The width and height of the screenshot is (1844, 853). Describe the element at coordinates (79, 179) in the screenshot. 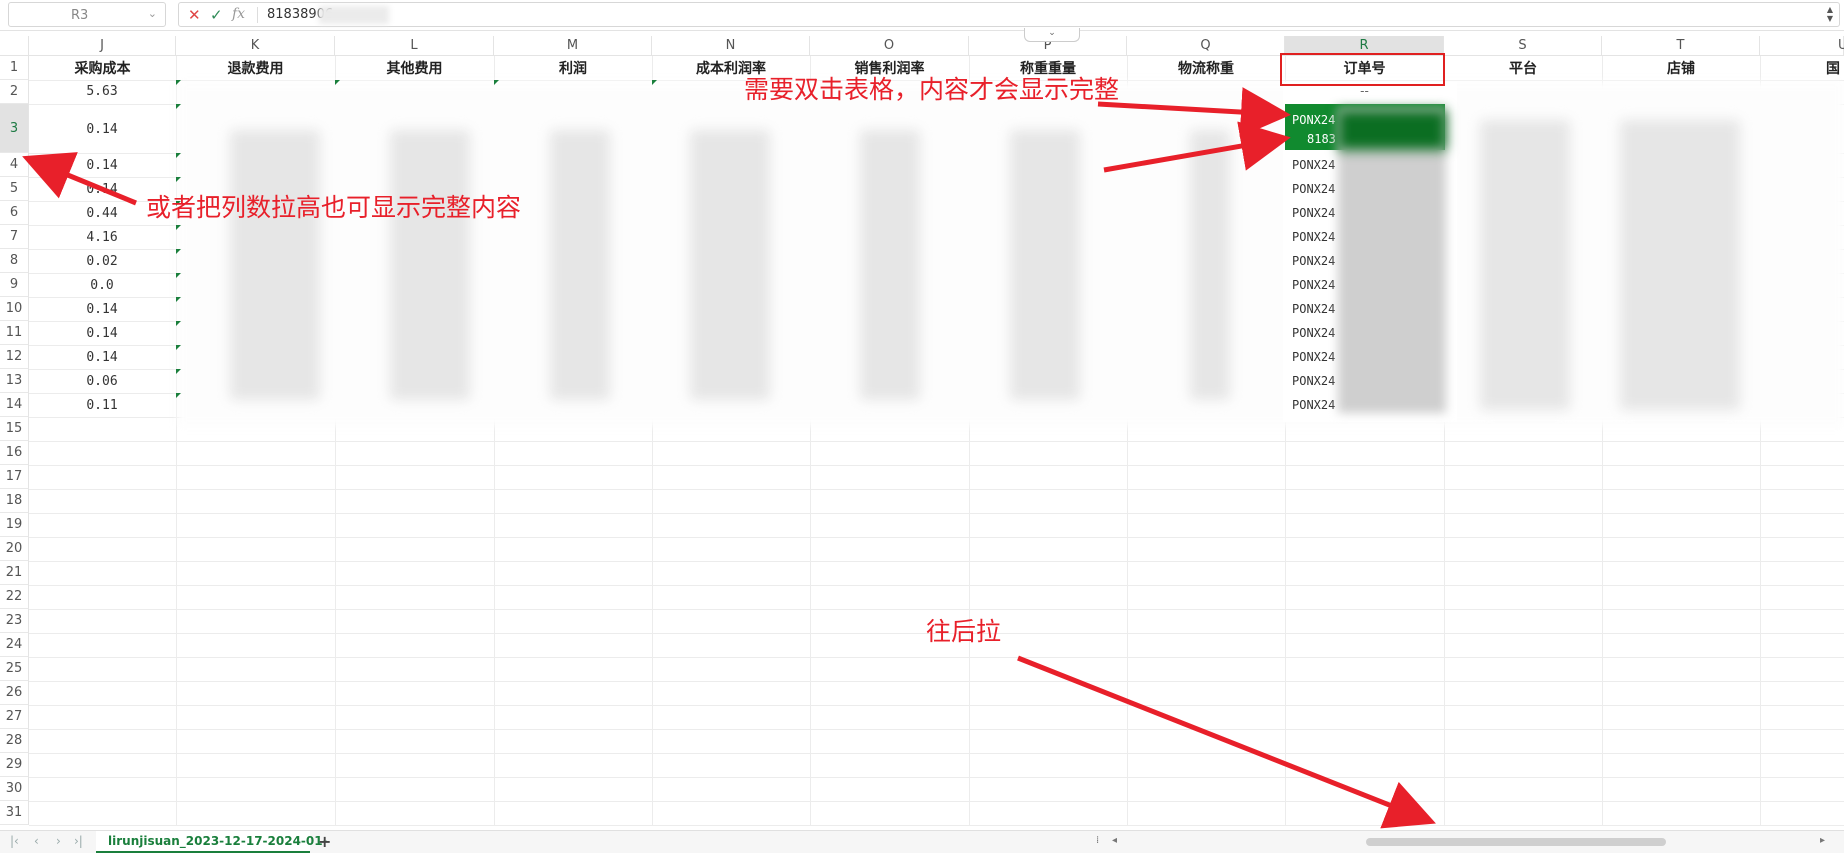

I see `arrow-to-row-header` at that location.